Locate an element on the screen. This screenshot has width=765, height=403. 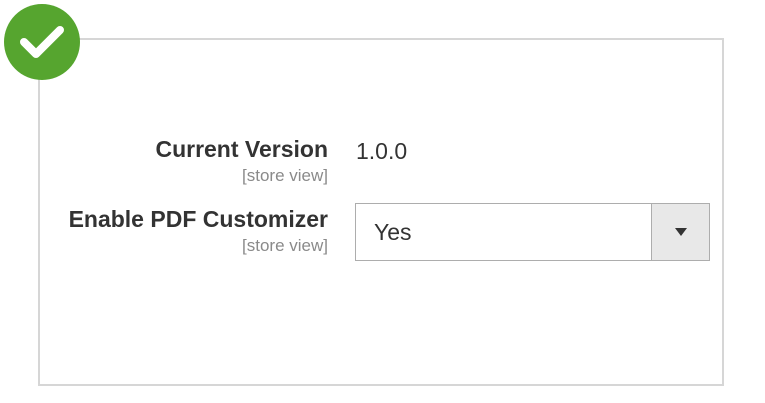
success-badge is located at coordinates (42, 42).